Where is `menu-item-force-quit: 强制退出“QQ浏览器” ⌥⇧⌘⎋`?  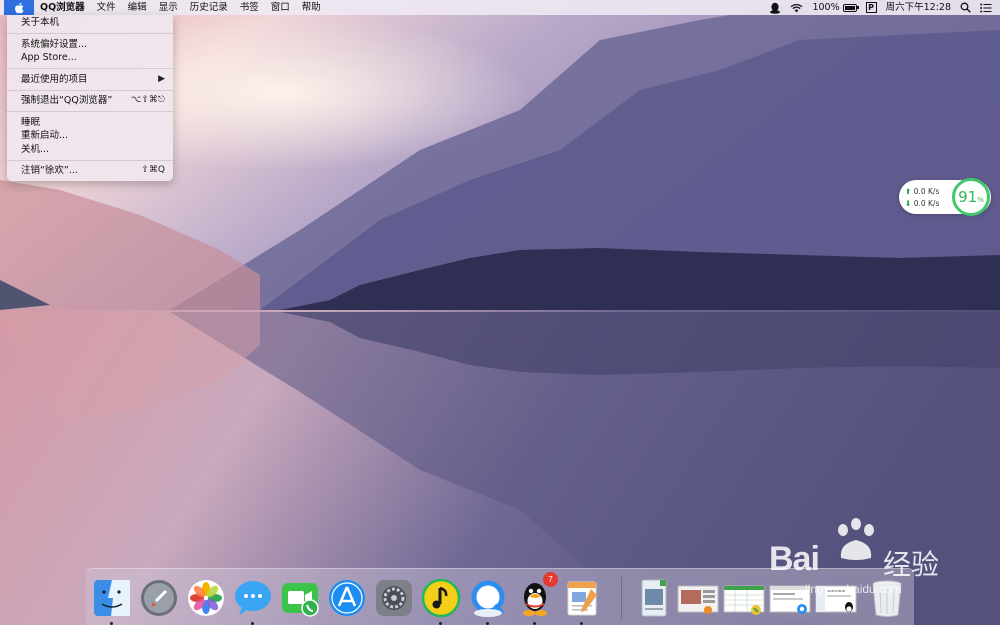 menu-item-force-quit: 强制退出“QQ浏览器” ⌥⇧⌘⎋ is located at coordinates (90, 101).